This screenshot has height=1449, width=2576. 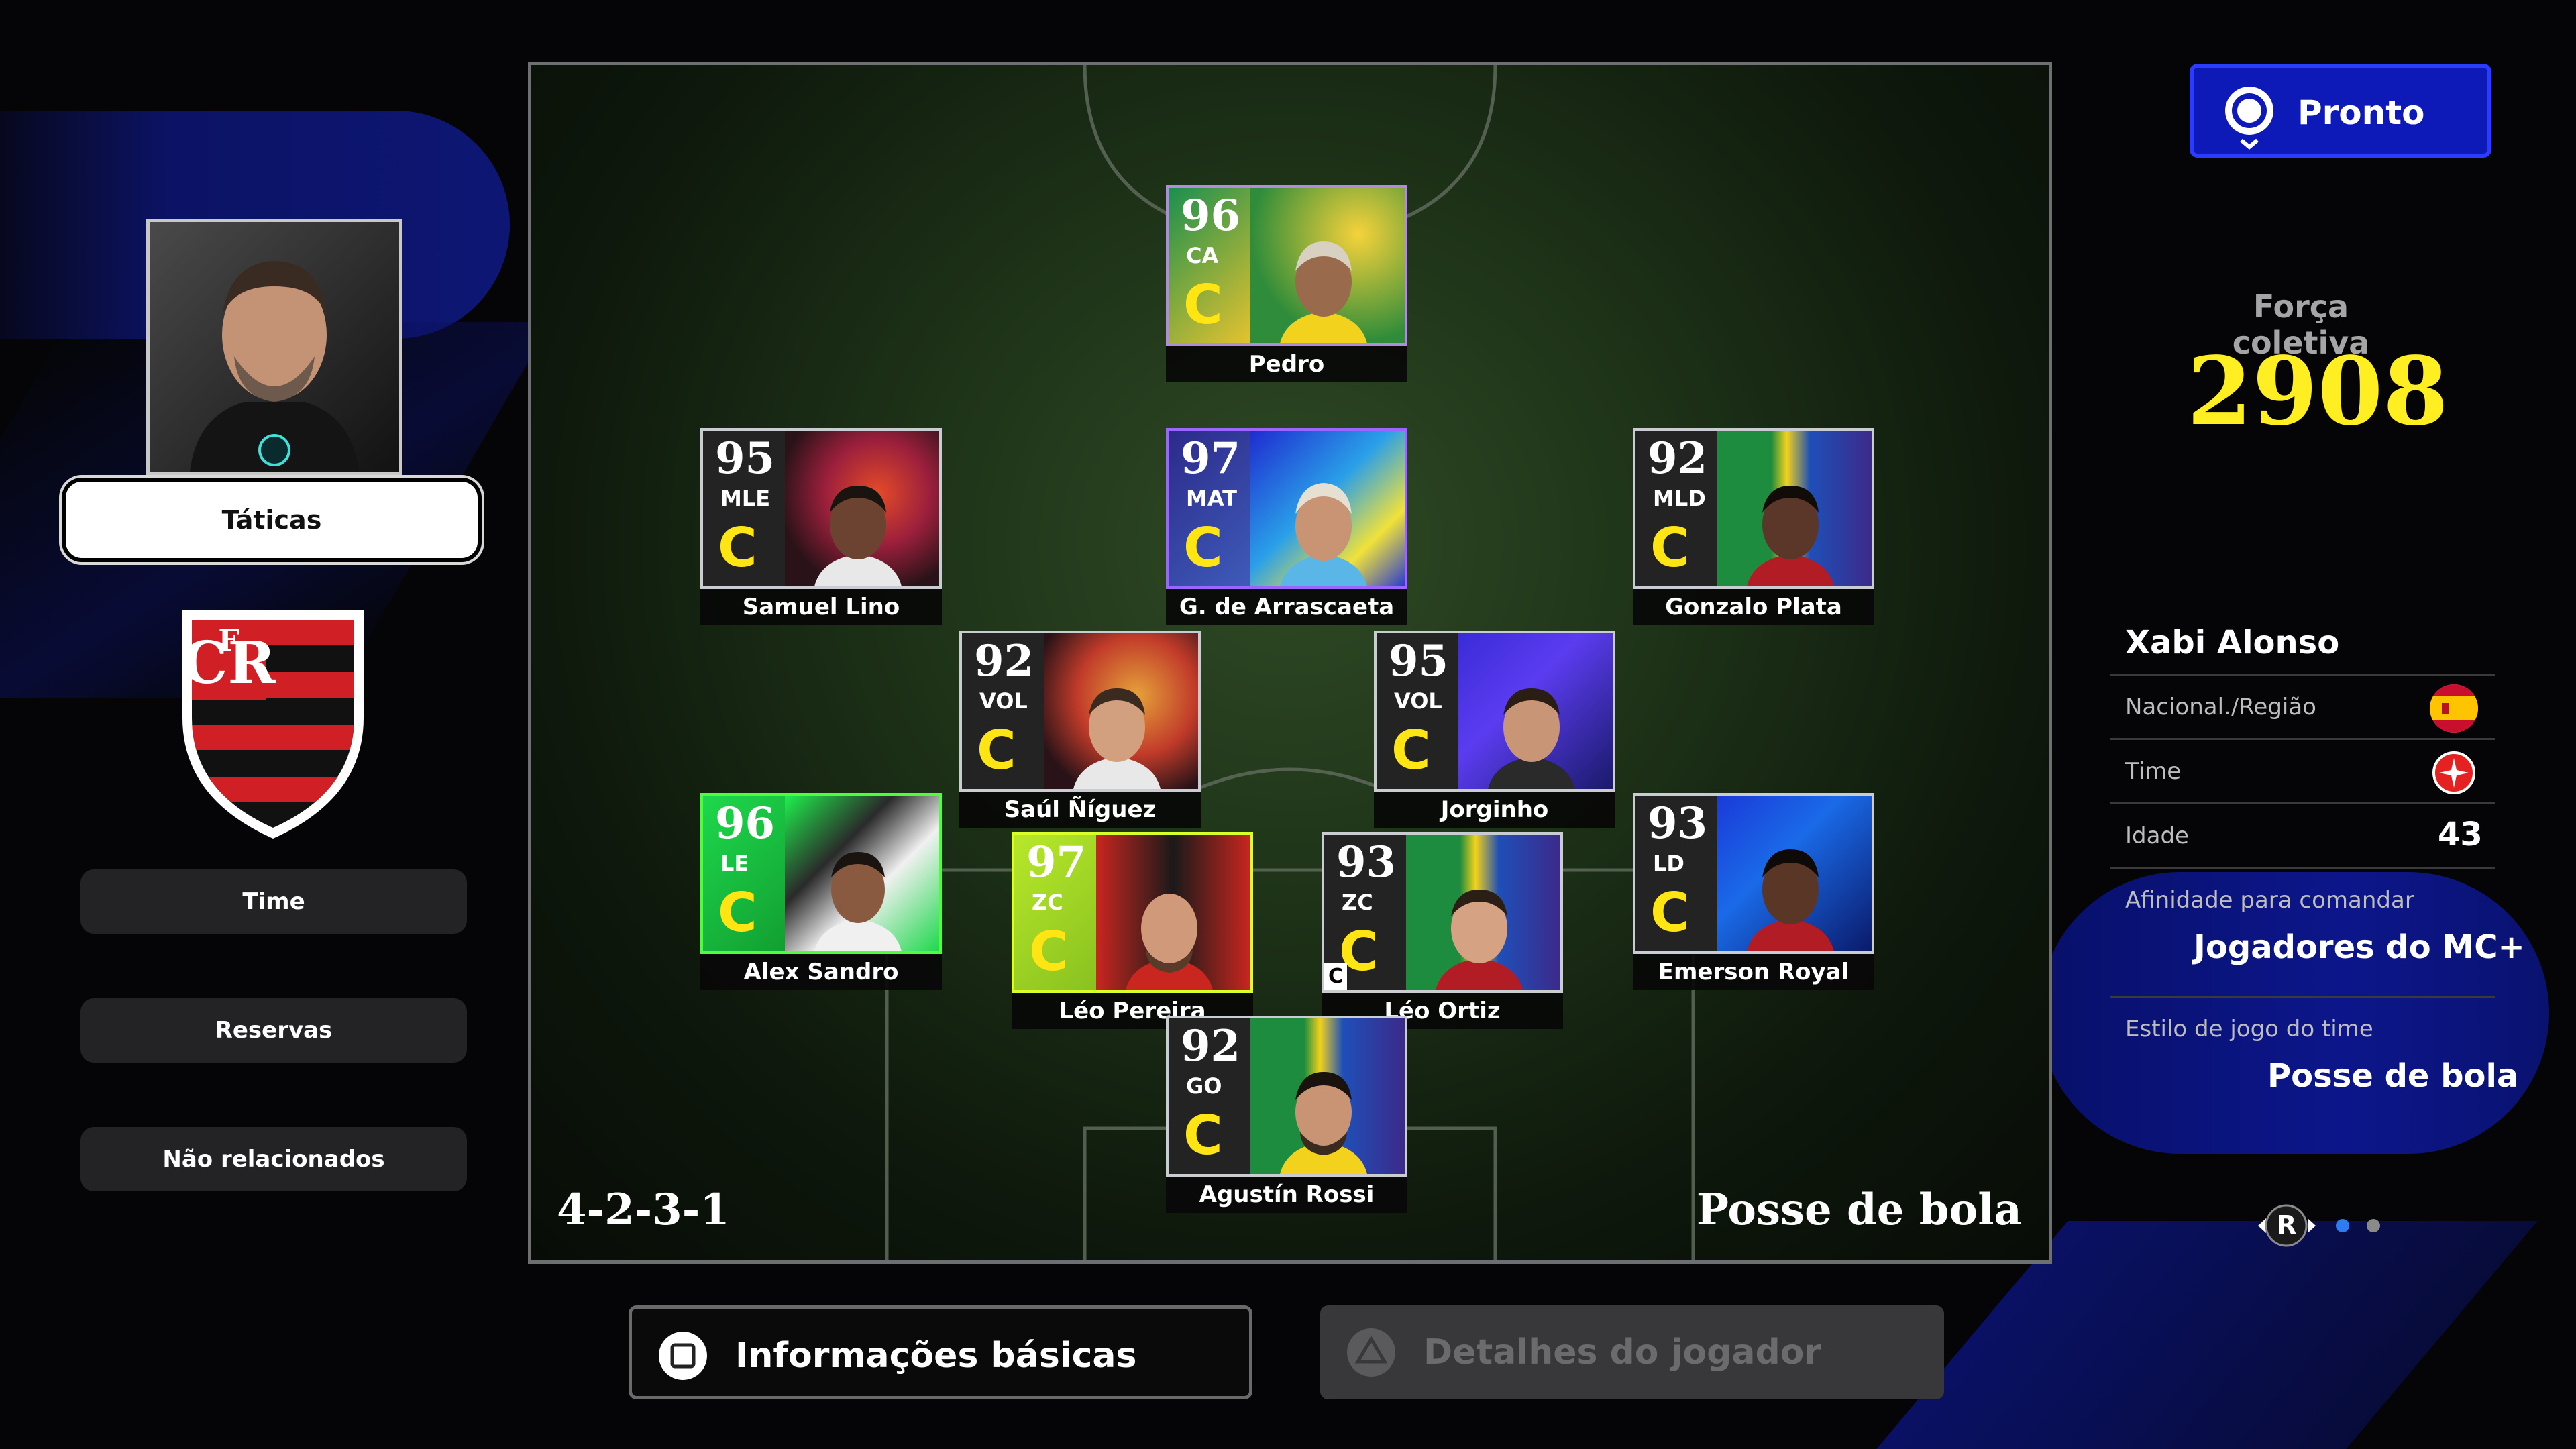 I want to click on player-card: 95 VOL C, so click(x=1494, y=711).